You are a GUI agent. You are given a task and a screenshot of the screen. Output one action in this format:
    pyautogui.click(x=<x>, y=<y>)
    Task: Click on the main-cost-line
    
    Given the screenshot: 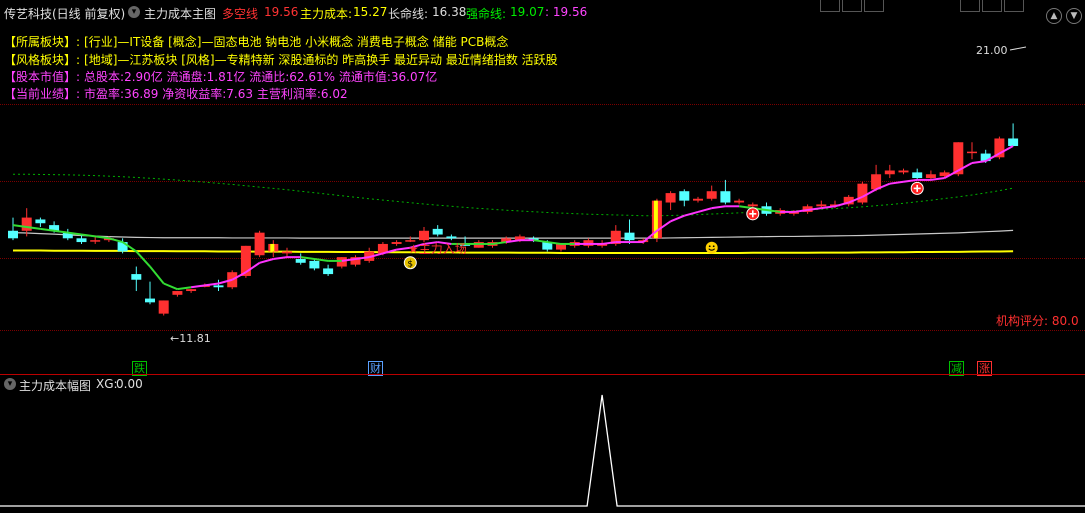 What is the action you would take?
    pyautogui.click(x=513, y=251)
    